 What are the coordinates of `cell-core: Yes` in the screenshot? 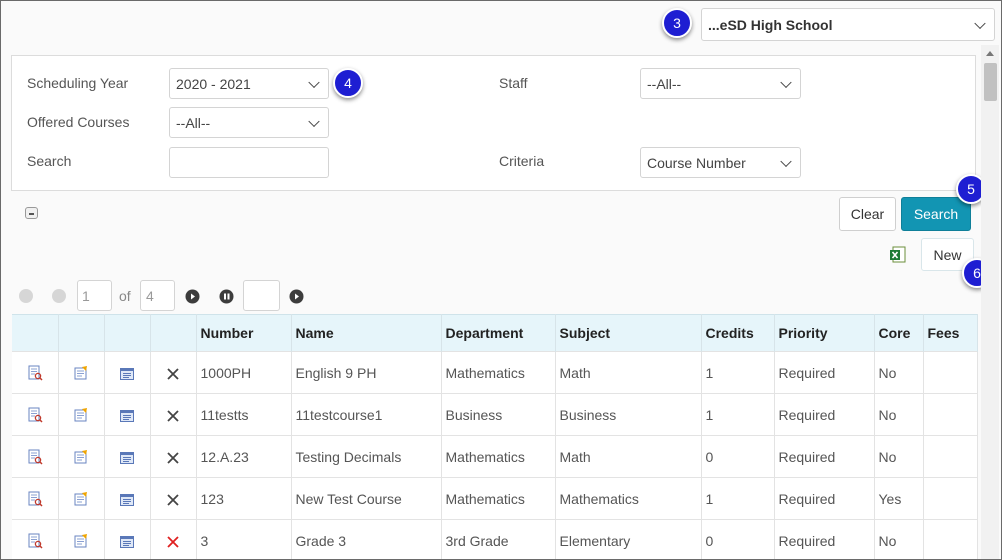 It's located at (899, 498).